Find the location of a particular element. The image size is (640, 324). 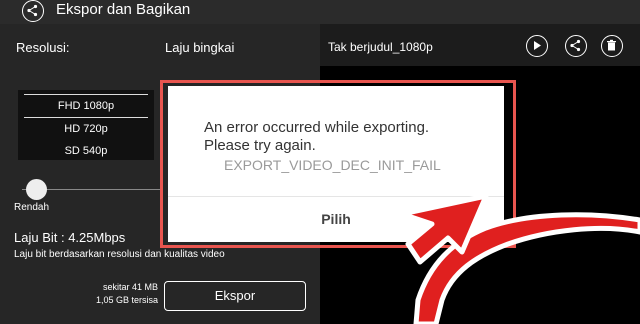

resolution-option-sd: SD 540p is located at coordinates (86, 151).